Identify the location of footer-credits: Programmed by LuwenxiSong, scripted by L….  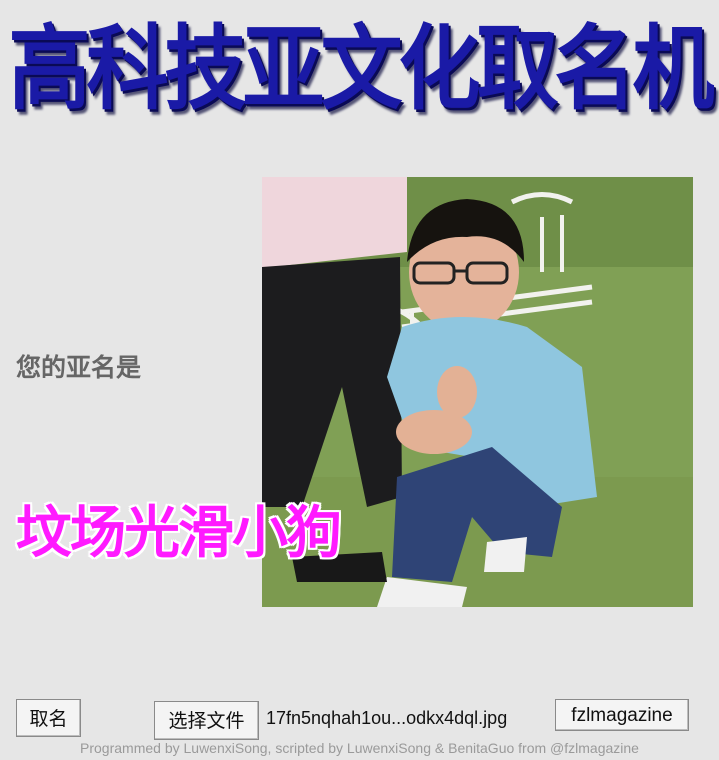
(359, 748).